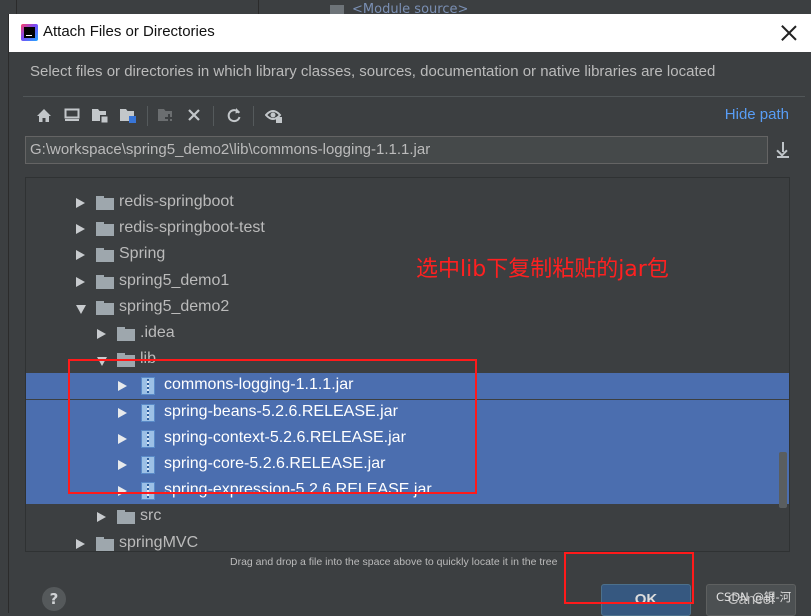 The height and width of the screenshot is (616, 811). Describe the element at coordinates (629, 578) in the screenshot. I see `highlight-ok-button` at that location.